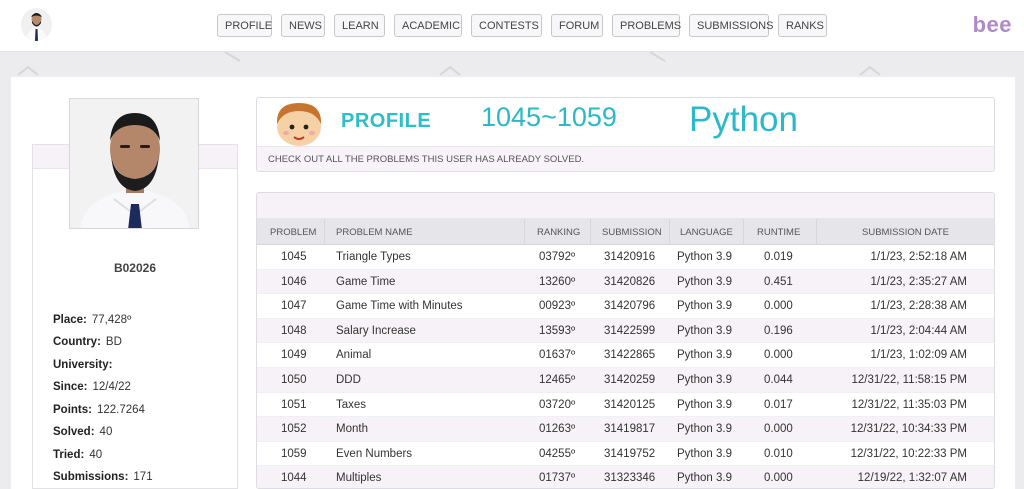 Image resolution: width=1024 pixels, height=489 pixels. What do you see at coordinates (352, 429) in the screenshot?
I see `cell-problem-name: Month` at bounding box center [352, 429].